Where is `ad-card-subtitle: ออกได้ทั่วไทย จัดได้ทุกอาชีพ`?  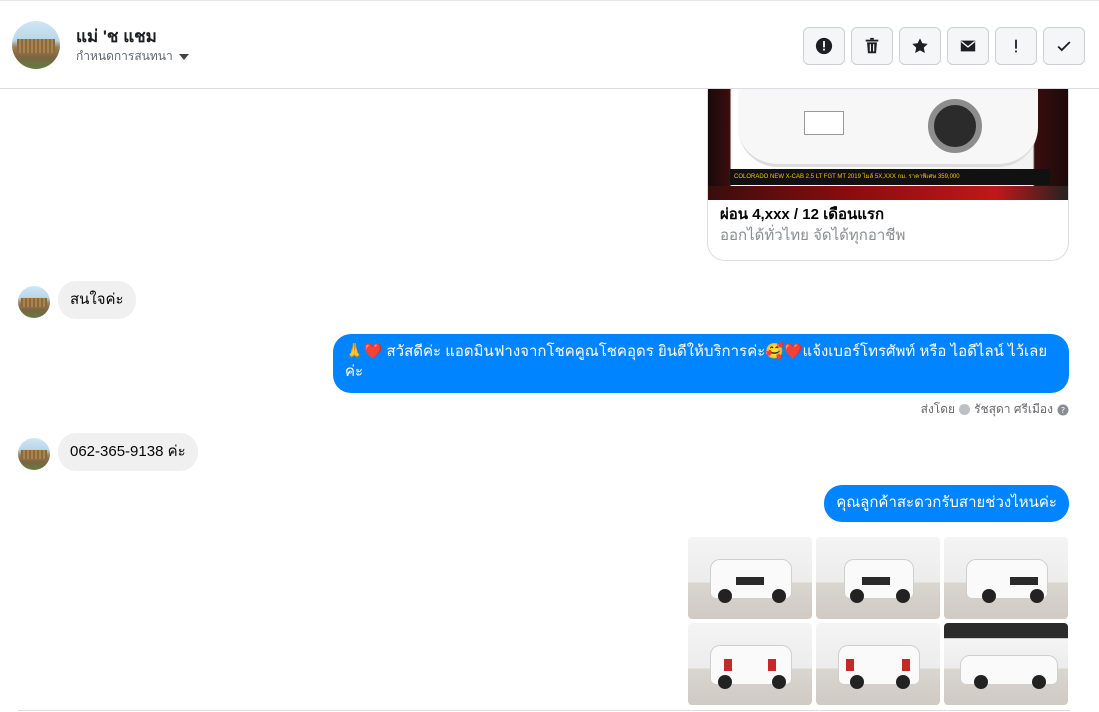
ad-card-subtitle: ออกได้ทั่วไทย จัดได้ทุกอาชีพ is located at coordinates (813, 235).